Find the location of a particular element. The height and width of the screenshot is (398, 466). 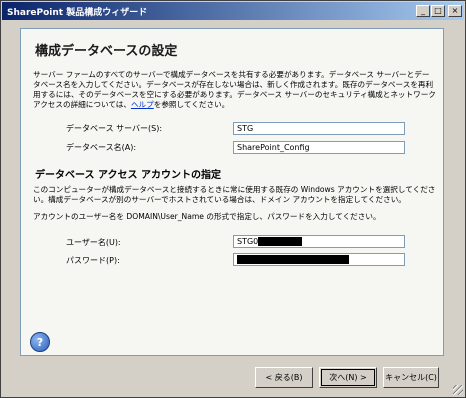

minimize-button: _ is located at coordinates (423, 11).